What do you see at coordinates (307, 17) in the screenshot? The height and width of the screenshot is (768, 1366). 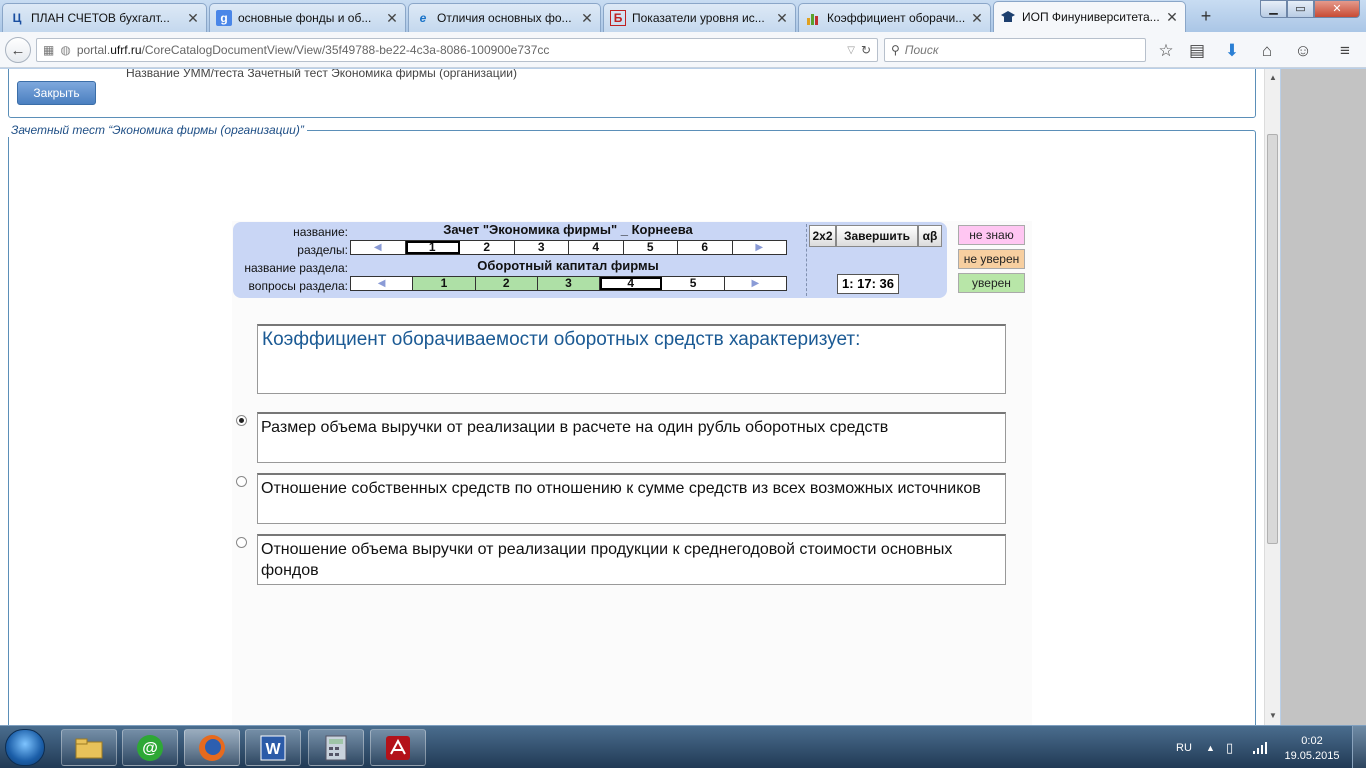 I see `tab-osnovnye-fondy: g основные фонды и об... ✕` at bounding box center [307, 17].